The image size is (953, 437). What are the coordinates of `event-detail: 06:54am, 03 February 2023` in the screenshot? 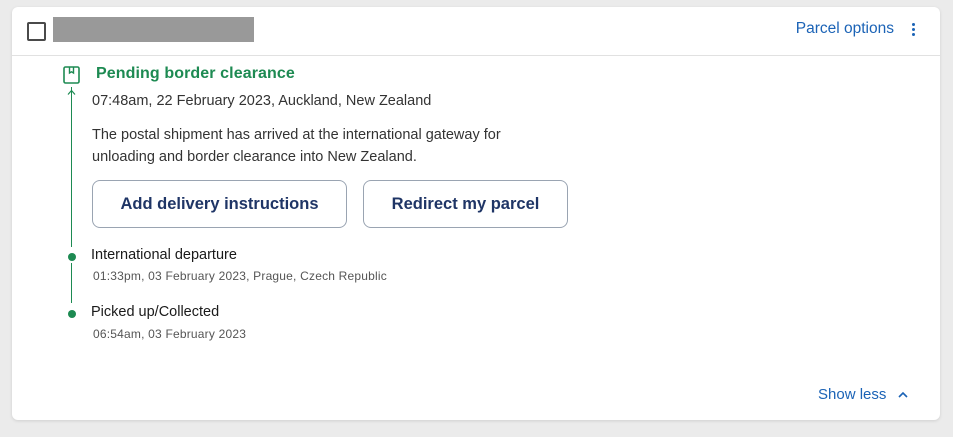 It's located at (170, 334).